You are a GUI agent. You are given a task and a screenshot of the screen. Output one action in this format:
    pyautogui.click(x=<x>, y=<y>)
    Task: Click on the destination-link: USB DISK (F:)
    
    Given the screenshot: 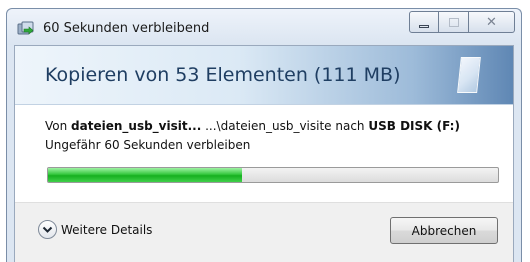 What is the action you would take?
    pyautogui.click(x=414, y=126)
    